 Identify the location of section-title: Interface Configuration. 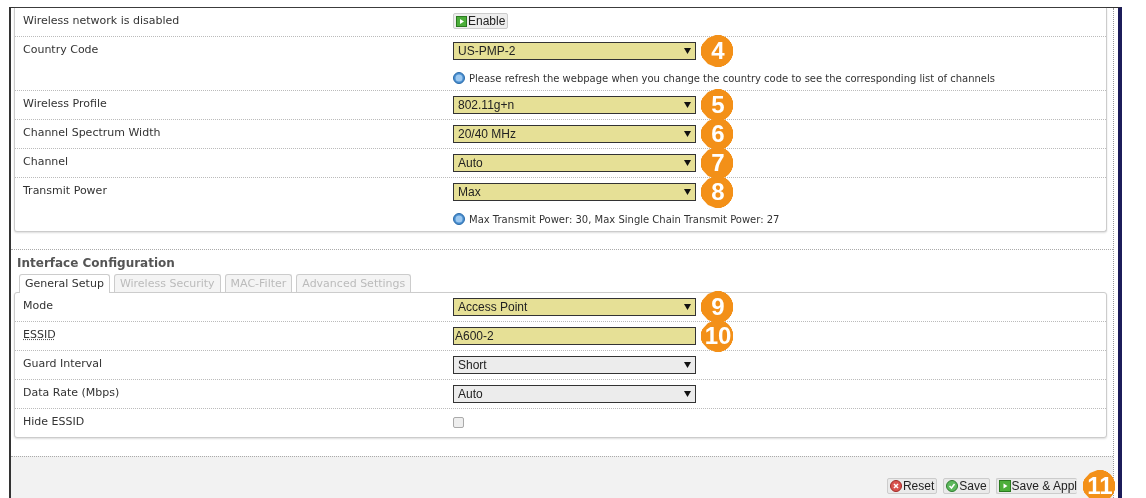
(96, 262).